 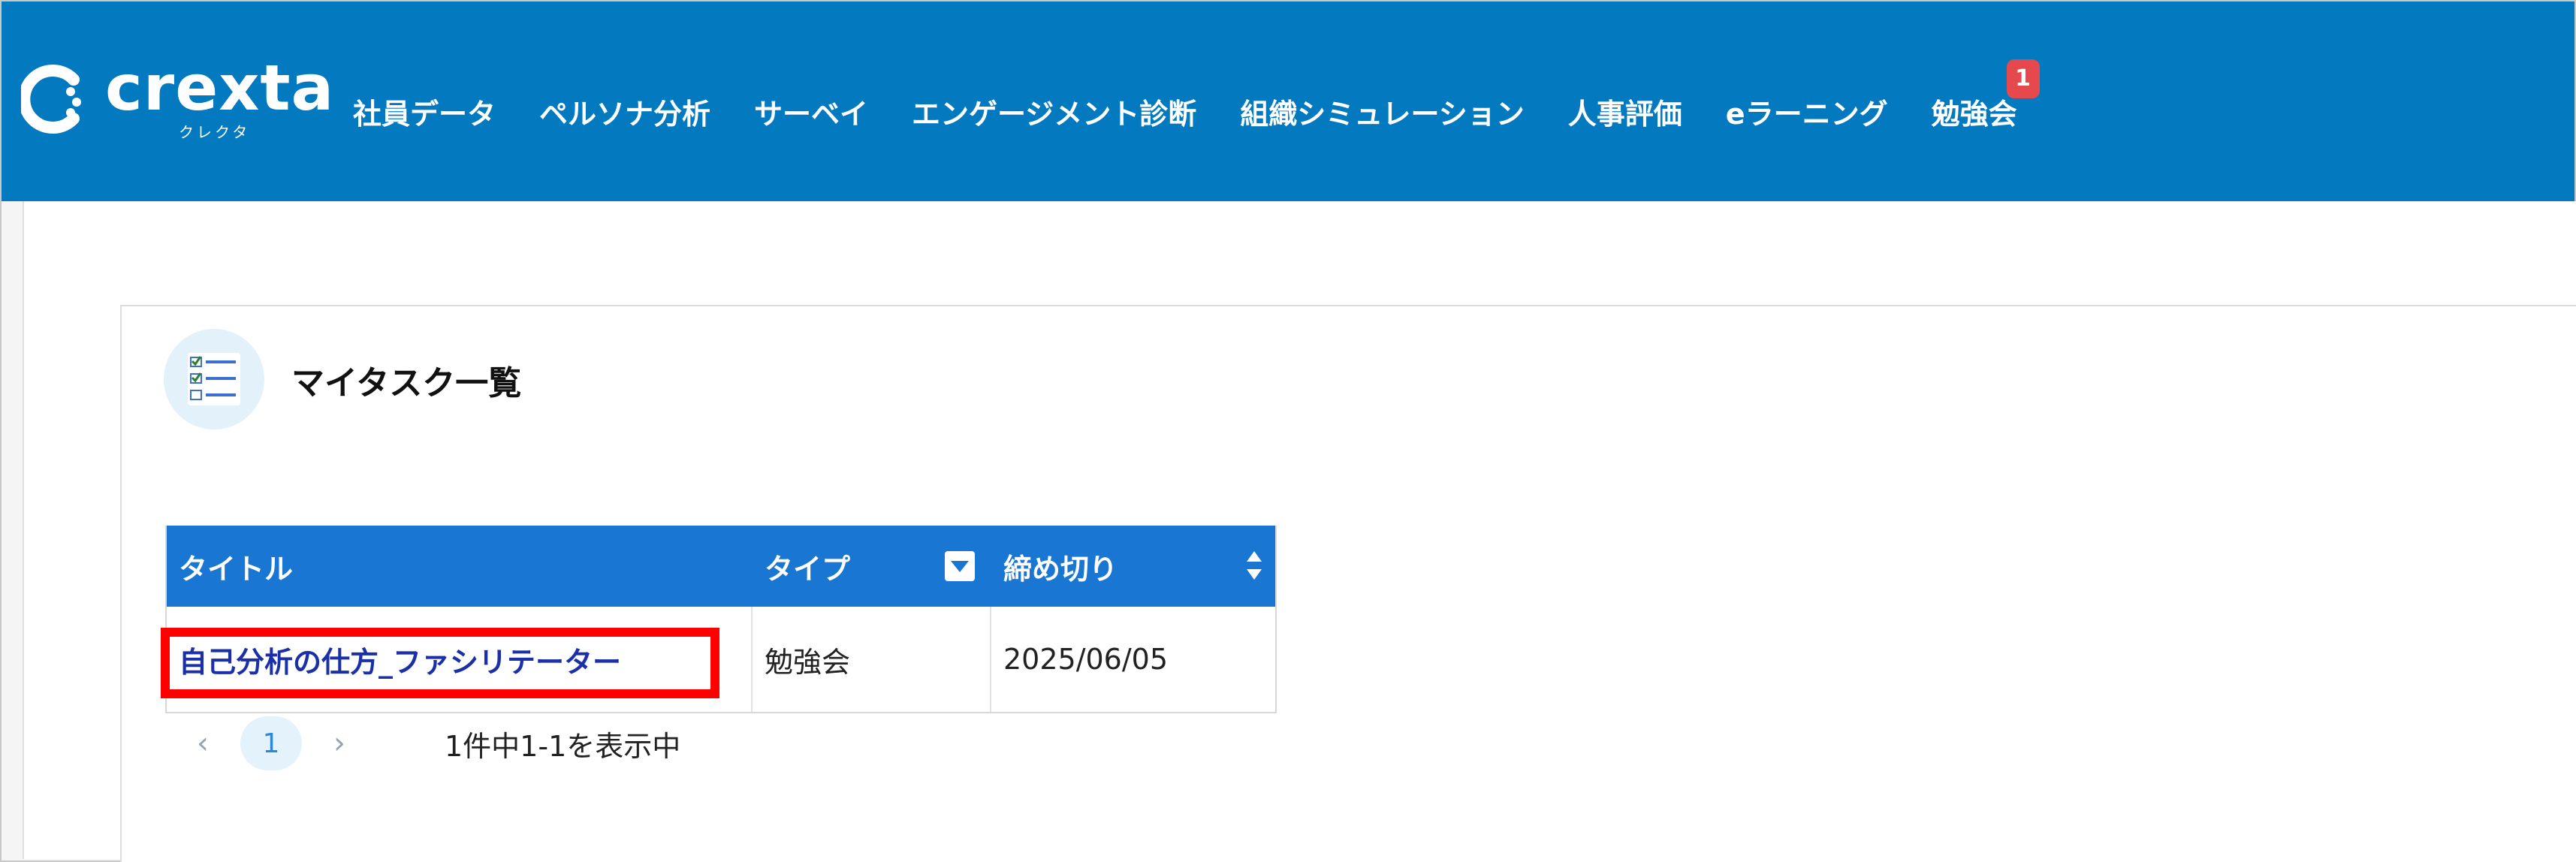 What do you see at coordinates (872, 659) in the screenshot?
I see `cell-type: 勉強会` at bounding box center [872, 659].